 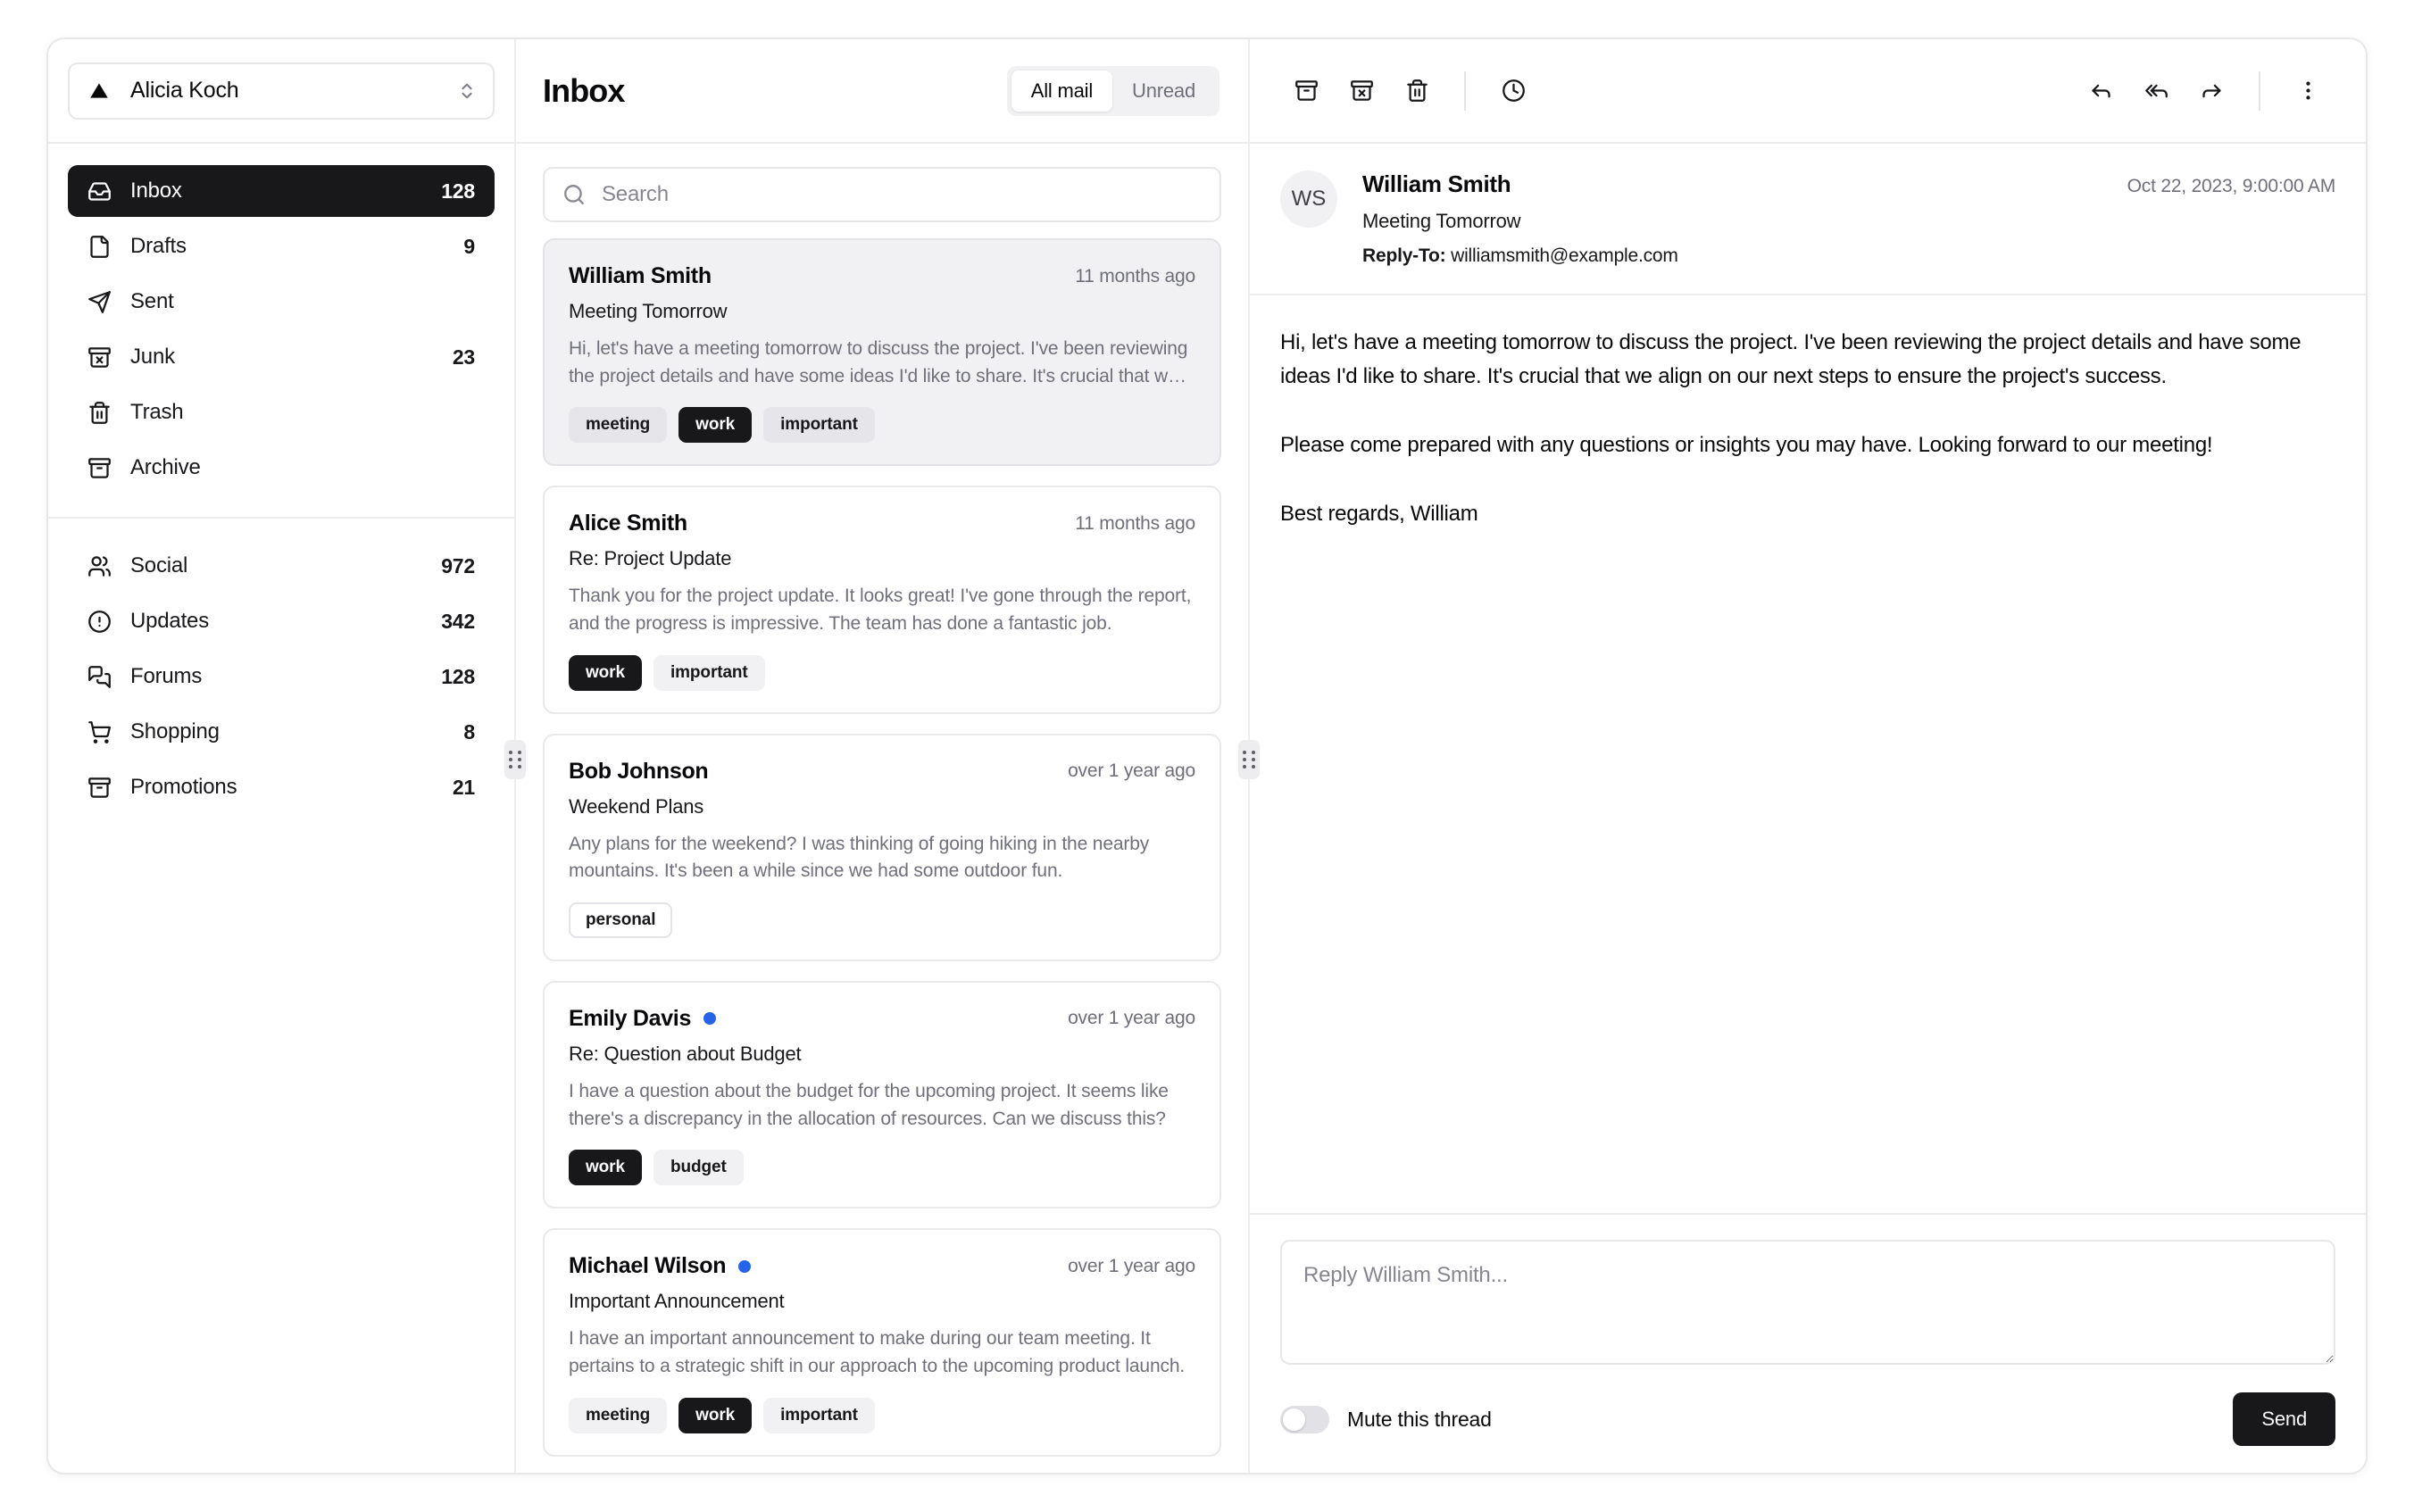 What do you see at coordinates (463, 787) in the screenshot?
I see `sidebar-item-count: 21` at bounding box center [463, 787].